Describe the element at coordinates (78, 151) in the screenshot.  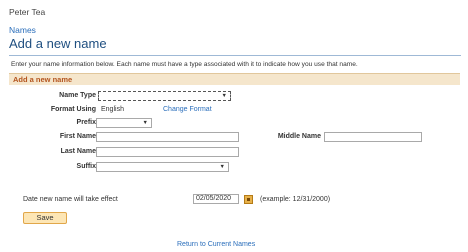
I see `last-name-label: Last Name` at that location.